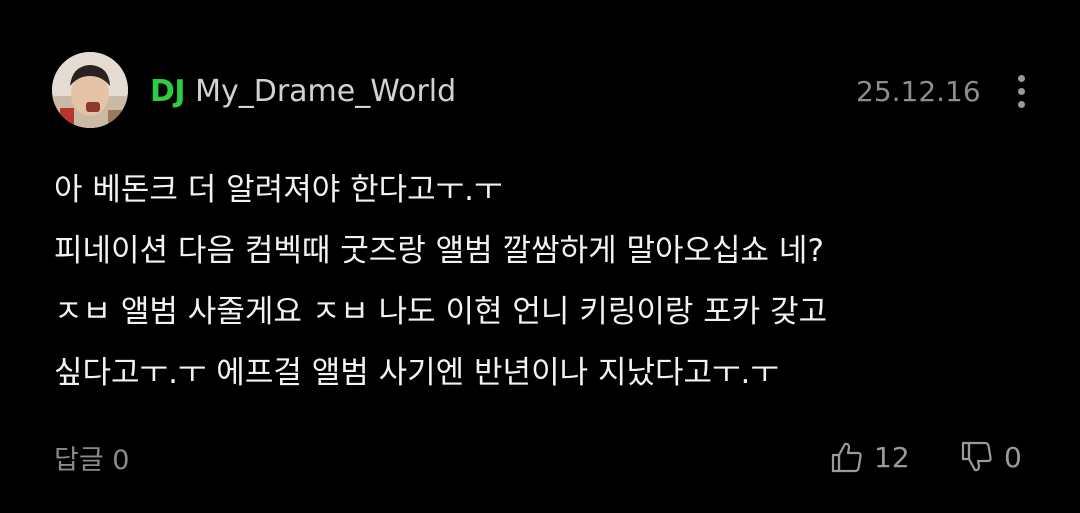 This screenshot has width=1080, height=513. What do you see at coordinates (1021, 91) in the screenshot?
I see `more-options-icon` at bounding box center [1021, 91].